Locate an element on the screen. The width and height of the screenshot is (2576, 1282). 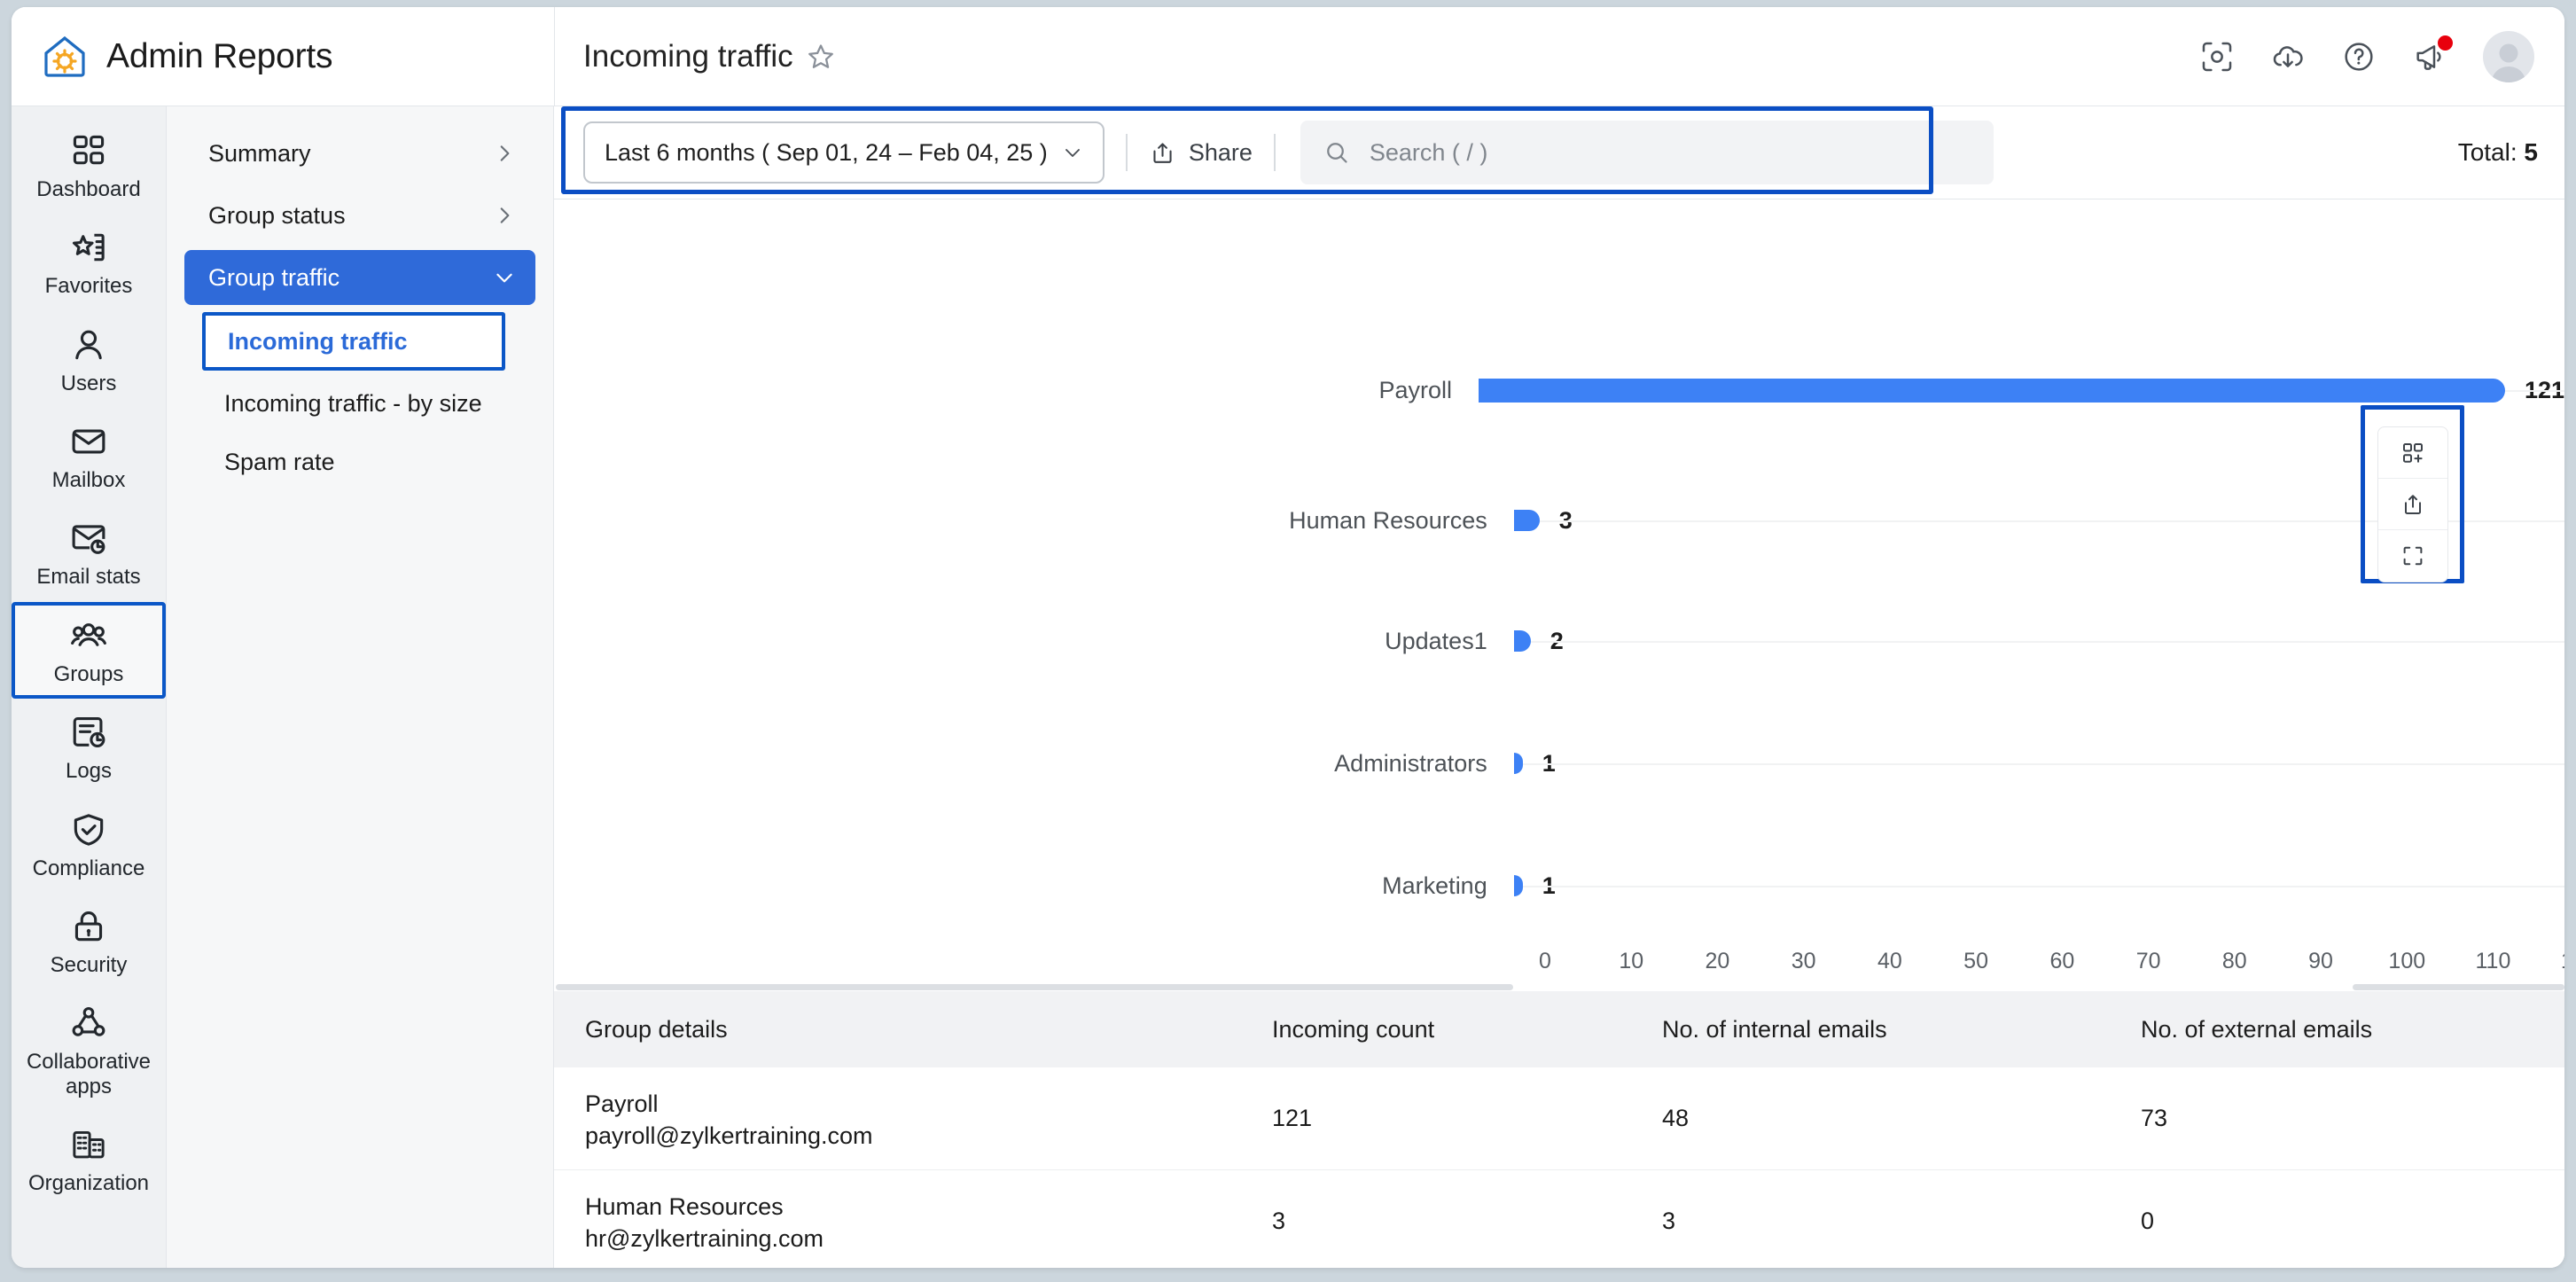
chevron-right-icon is located at coordinates (504, 153).